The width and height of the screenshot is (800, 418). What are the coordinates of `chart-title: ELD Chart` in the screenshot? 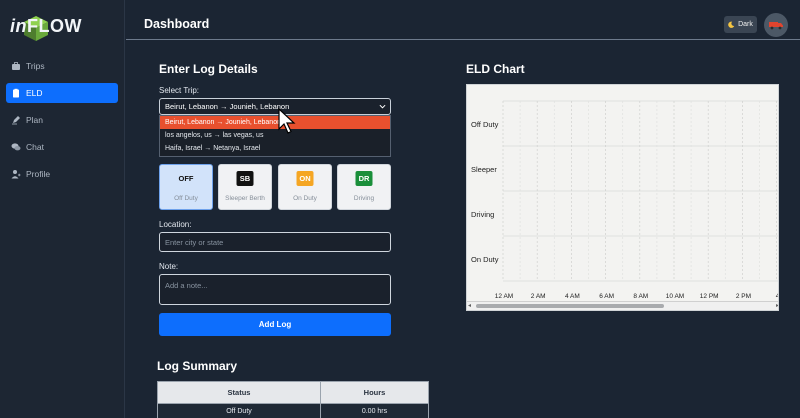 It's located at (495, 69).